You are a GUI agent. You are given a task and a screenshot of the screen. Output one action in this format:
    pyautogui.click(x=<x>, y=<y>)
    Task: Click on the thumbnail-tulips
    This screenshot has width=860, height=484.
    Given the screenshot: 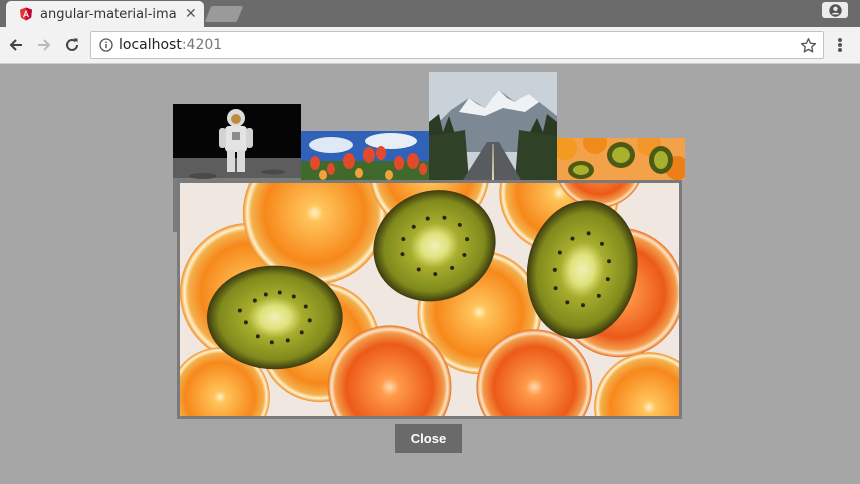 What is the action you would take?
    pyautogui.click(x=365, y=155)
    